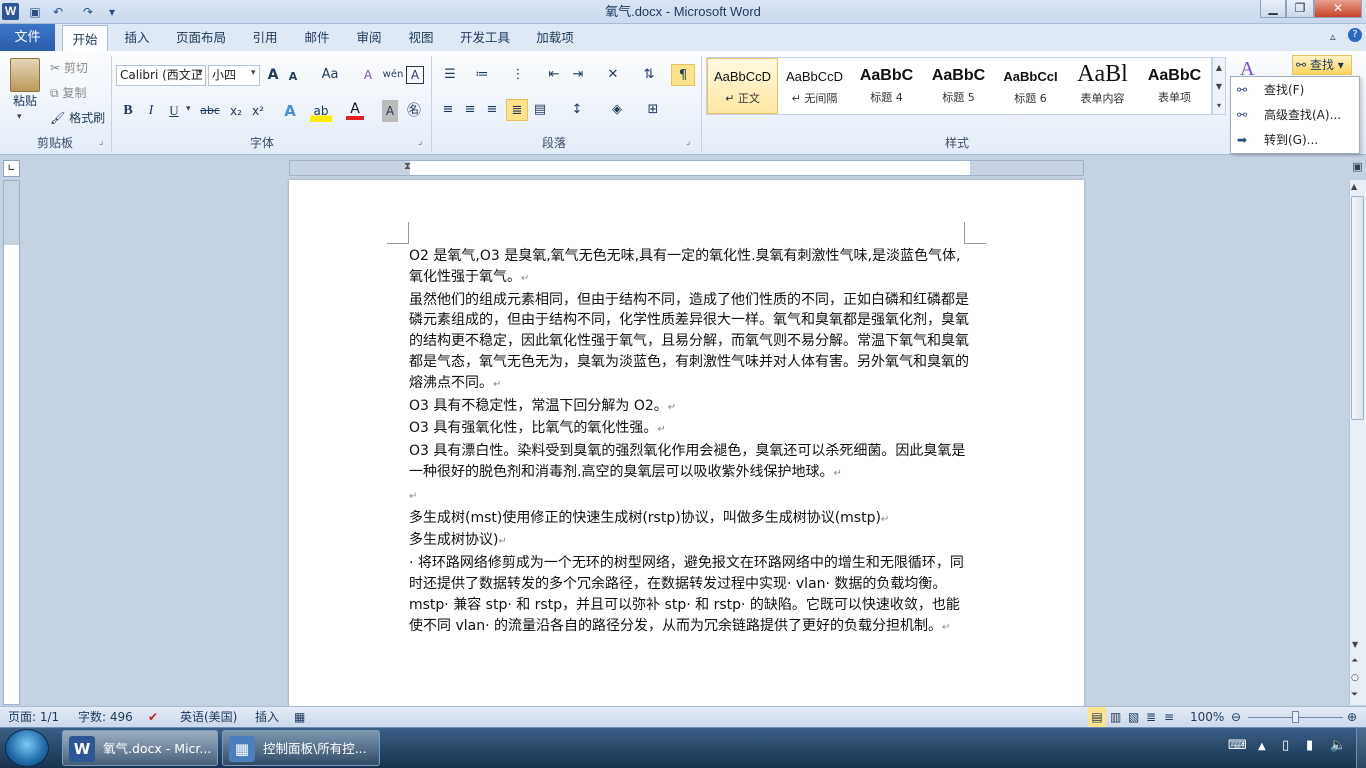 Image resolution: width=1366 pixels, height=768 pixels. What do you see at coordinates (517, 110) in the screenshot?
I see `justify-button: ≣` at bounding box center [517, 110].